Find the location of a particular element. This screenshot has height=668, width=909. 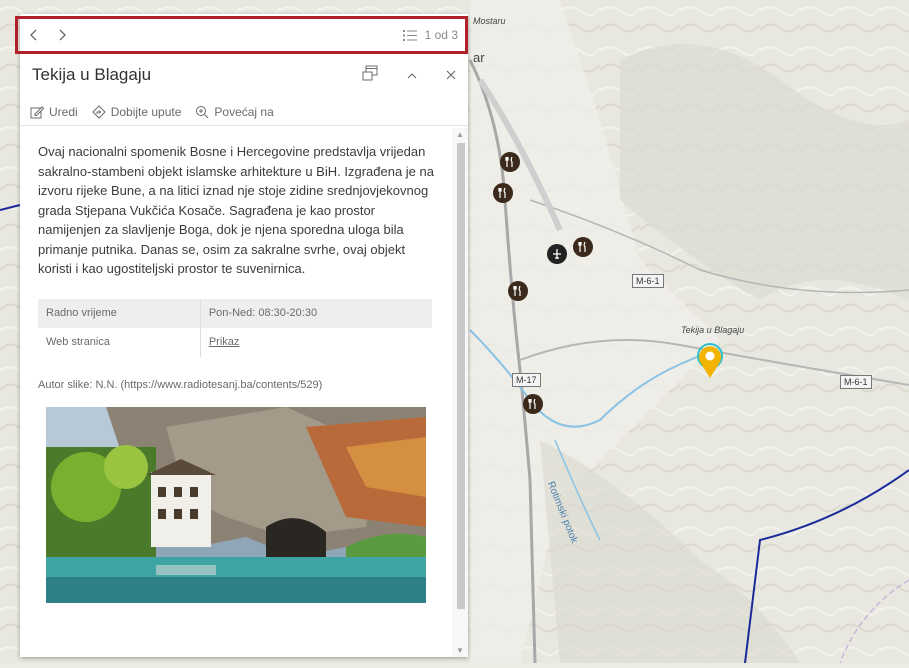

edit-label: Uredi is located at coordinates (63, 111).